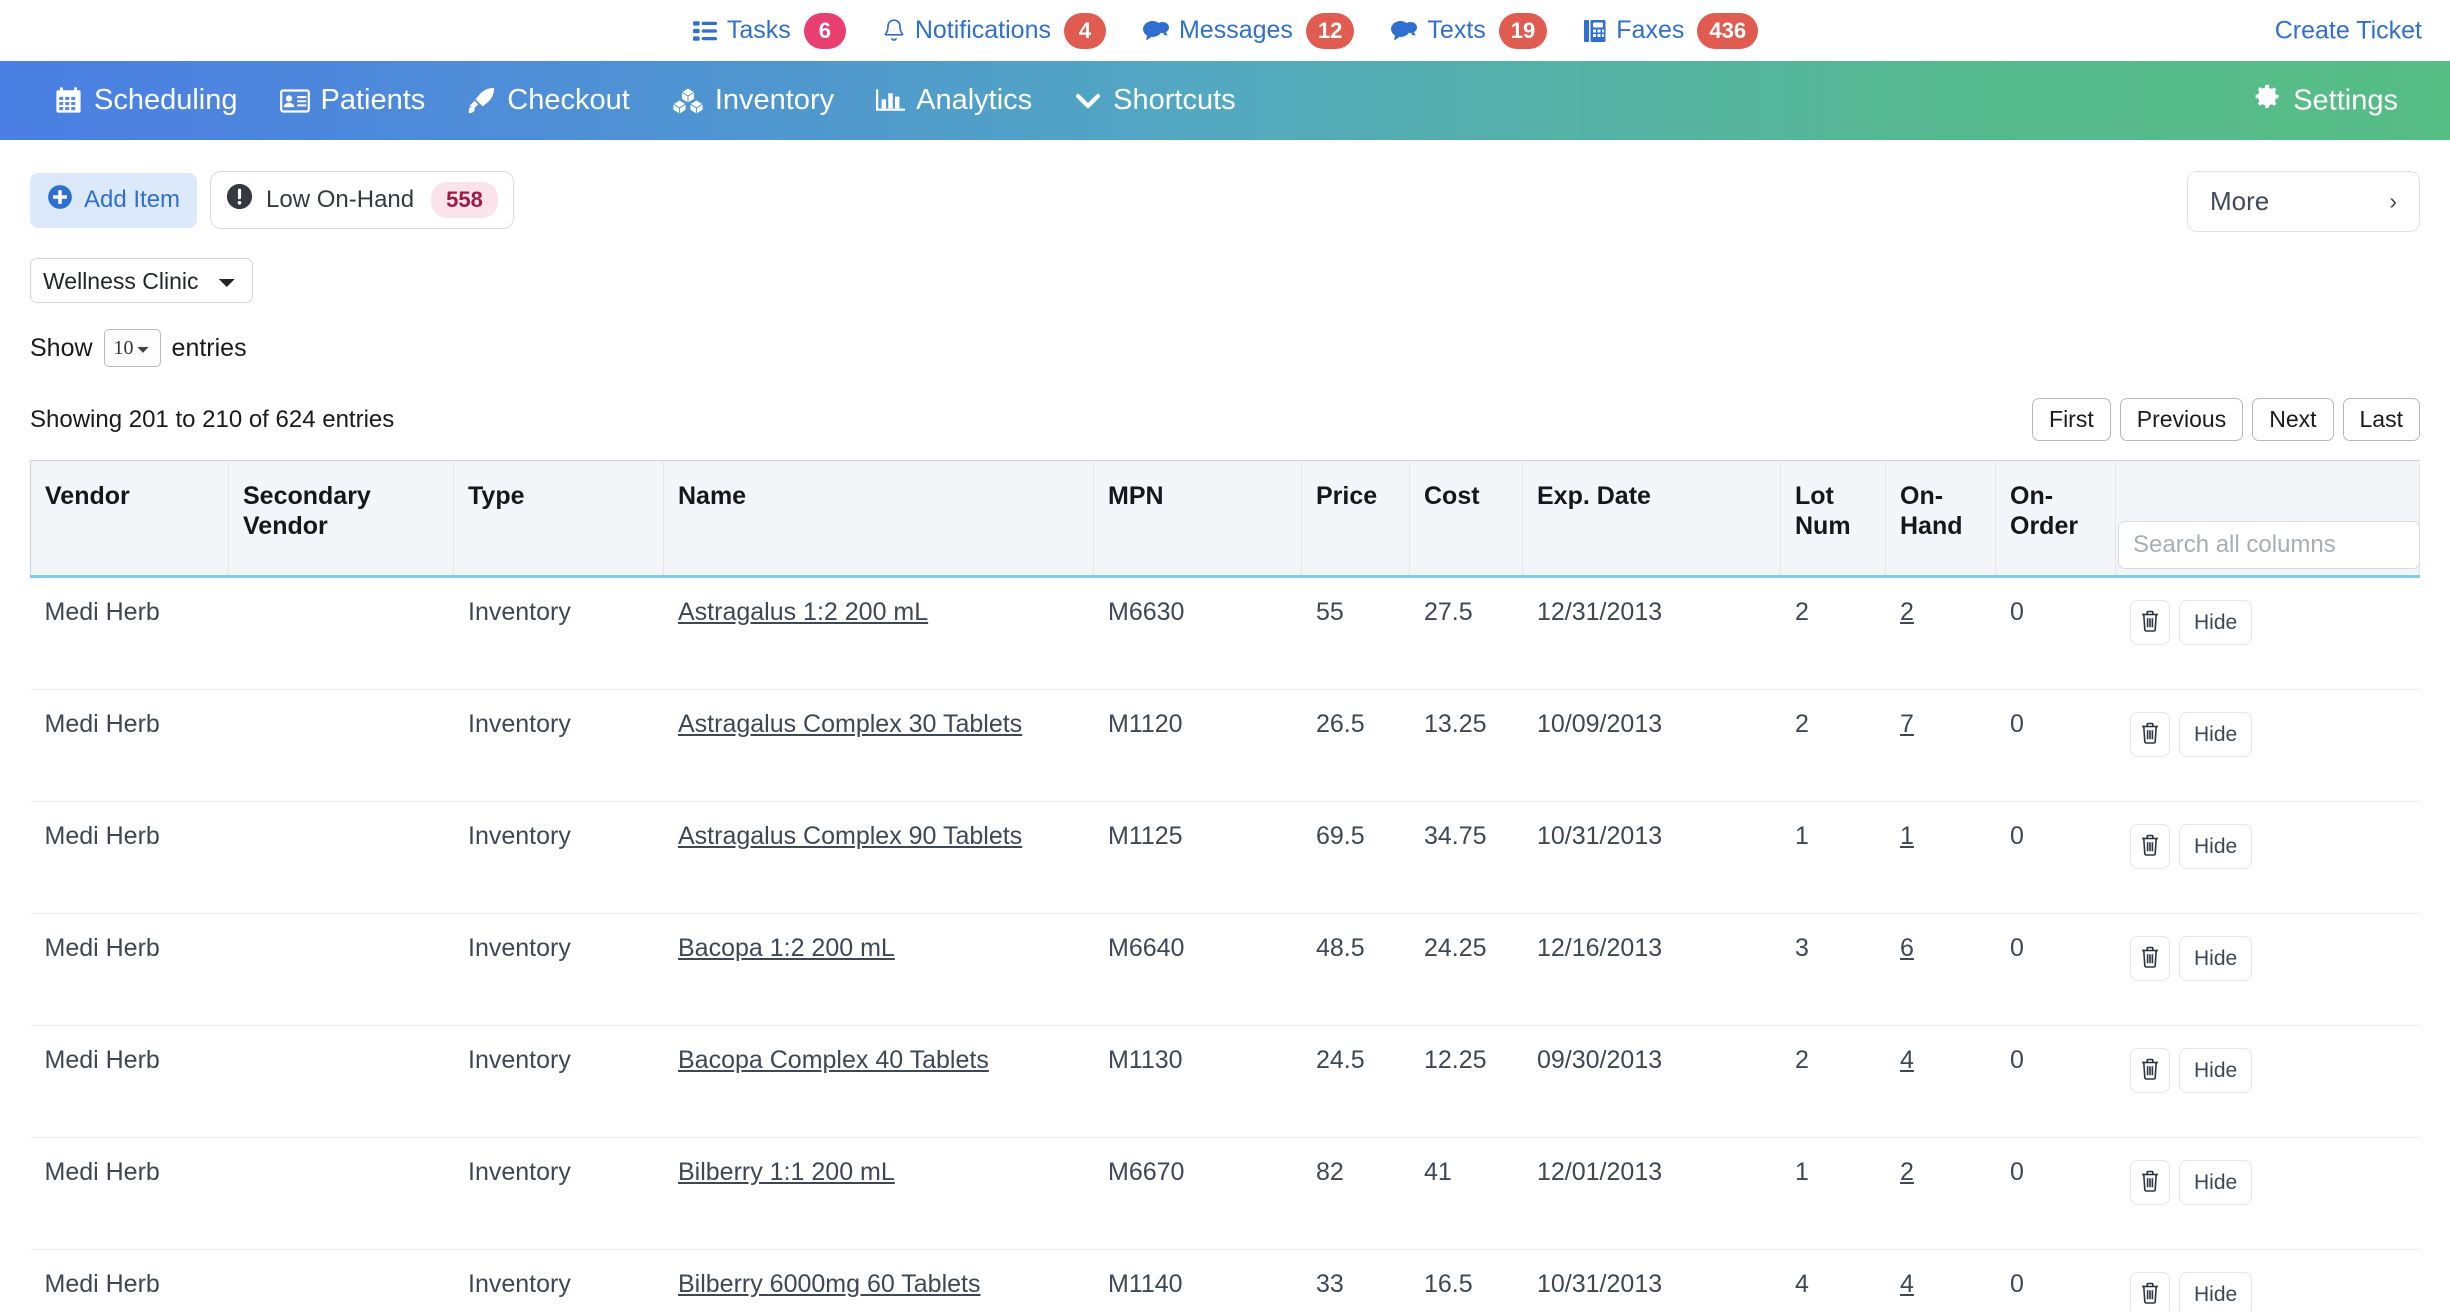  I want to click on nav-item-patients: Patients, so click(352, 100).